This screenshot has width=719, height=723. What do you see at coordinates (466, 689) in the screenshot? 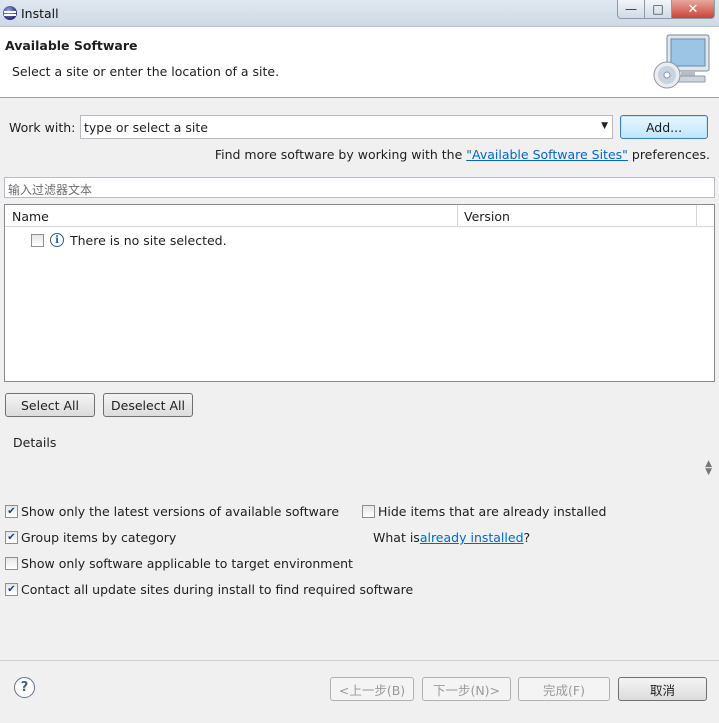
I see `next-button: 下一步(N)>` at bounding box center [466, 689].